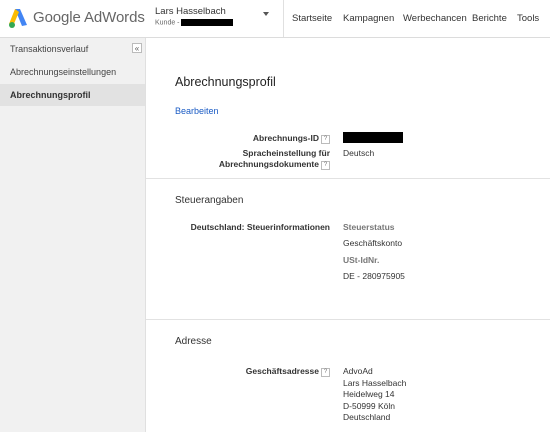 The image size is (550, 432). Describe the element at coordinates (359, 153) in the screenshot. I see `language-value: Deutsch` at that location.